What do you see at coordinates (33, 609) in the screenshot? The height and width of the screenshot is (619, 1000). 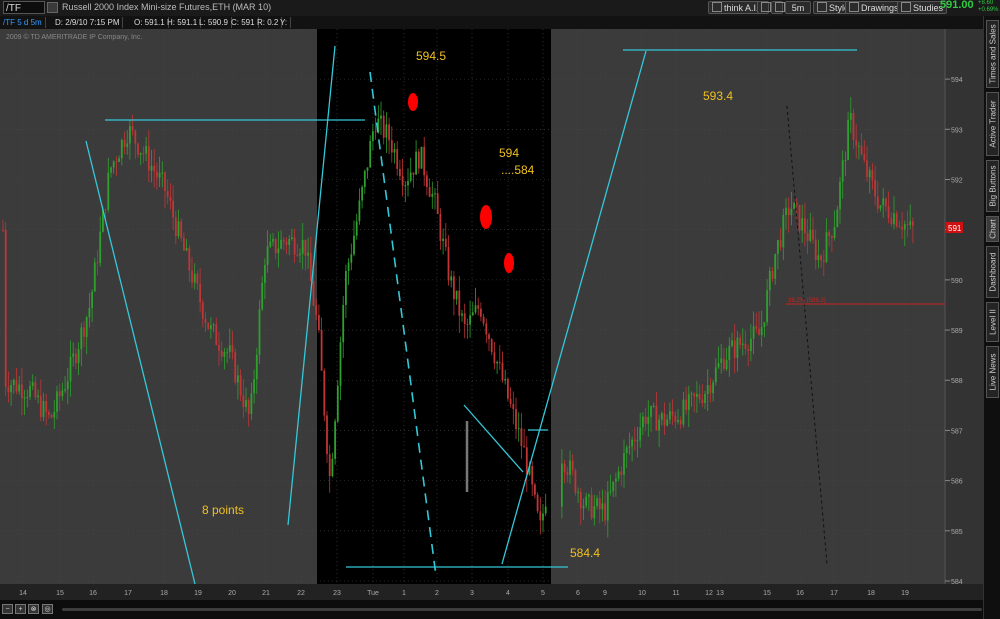 I see `zoom-reset-icon: ⊗` at bounding box center [33, 609].